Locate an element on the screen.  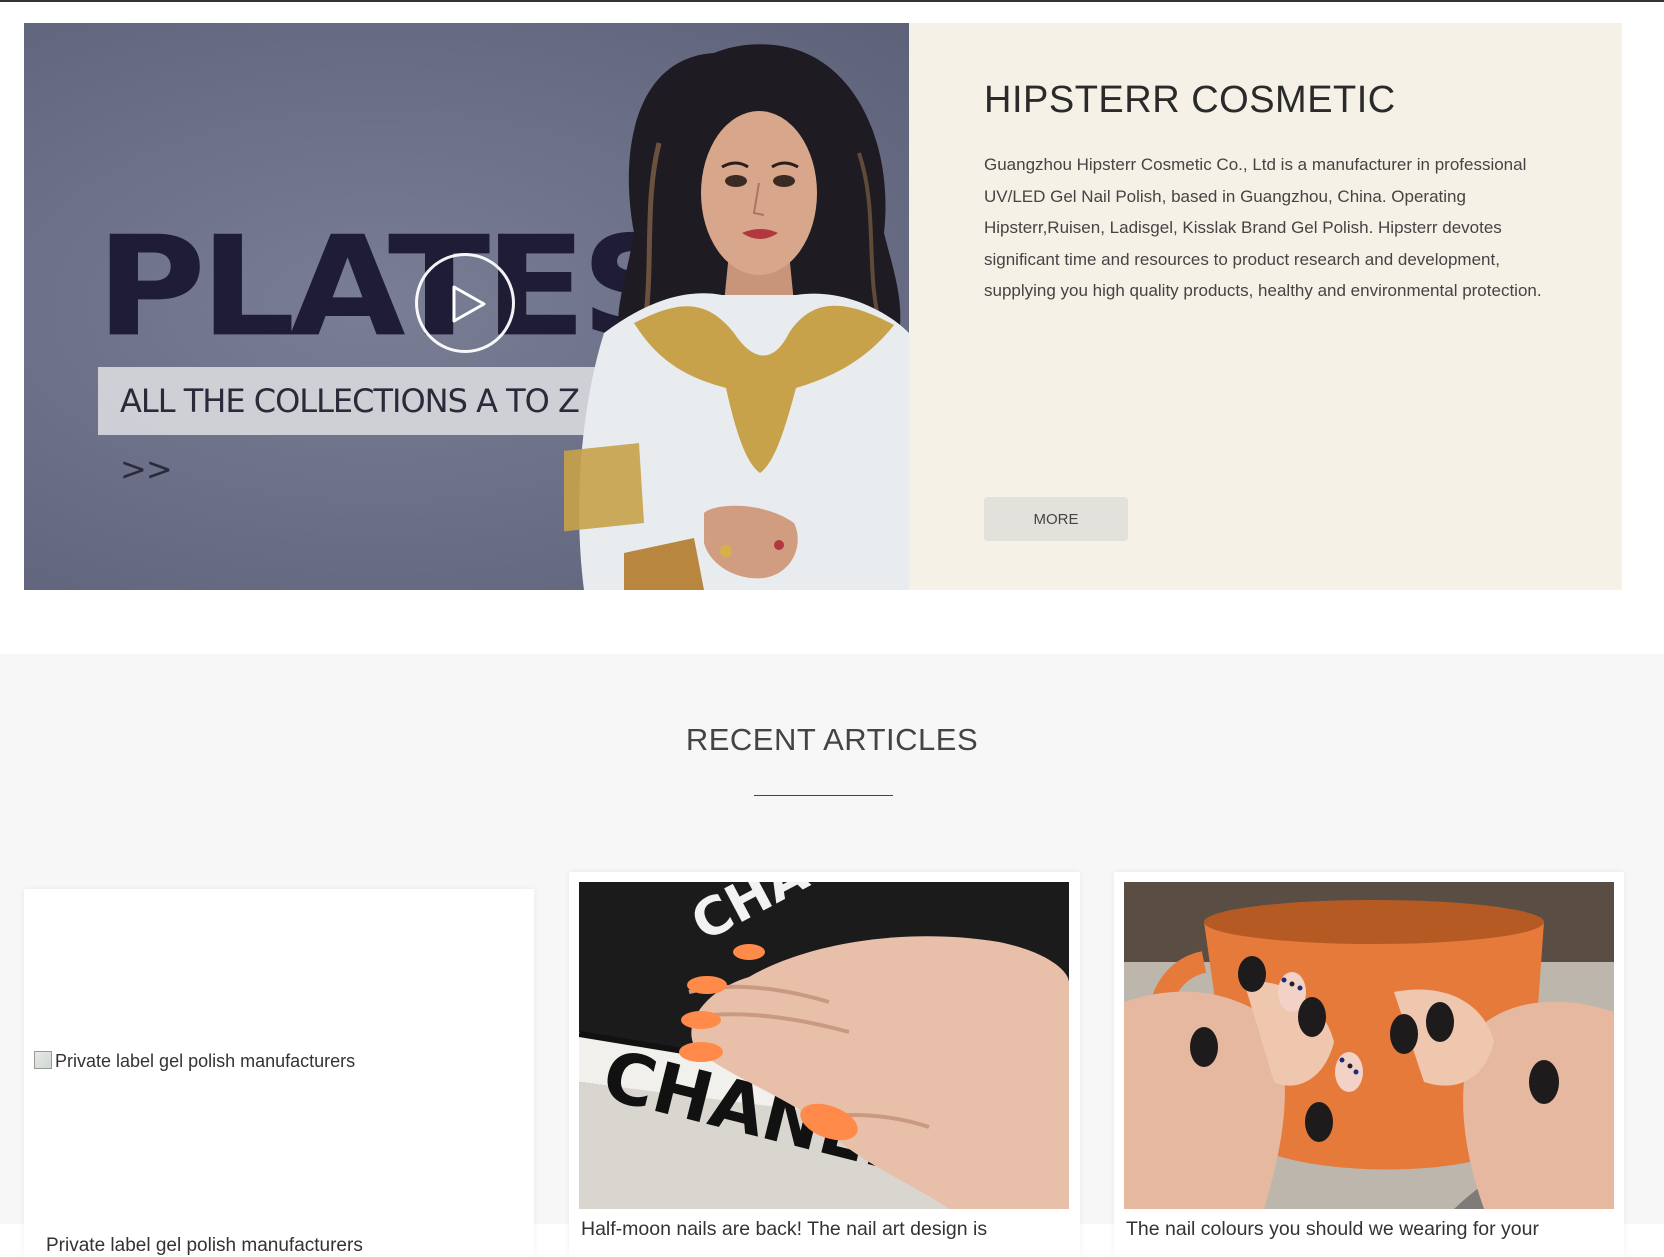
image-alt-text: Private label gel polish manufacturers is located at coordinates (205, 1061).